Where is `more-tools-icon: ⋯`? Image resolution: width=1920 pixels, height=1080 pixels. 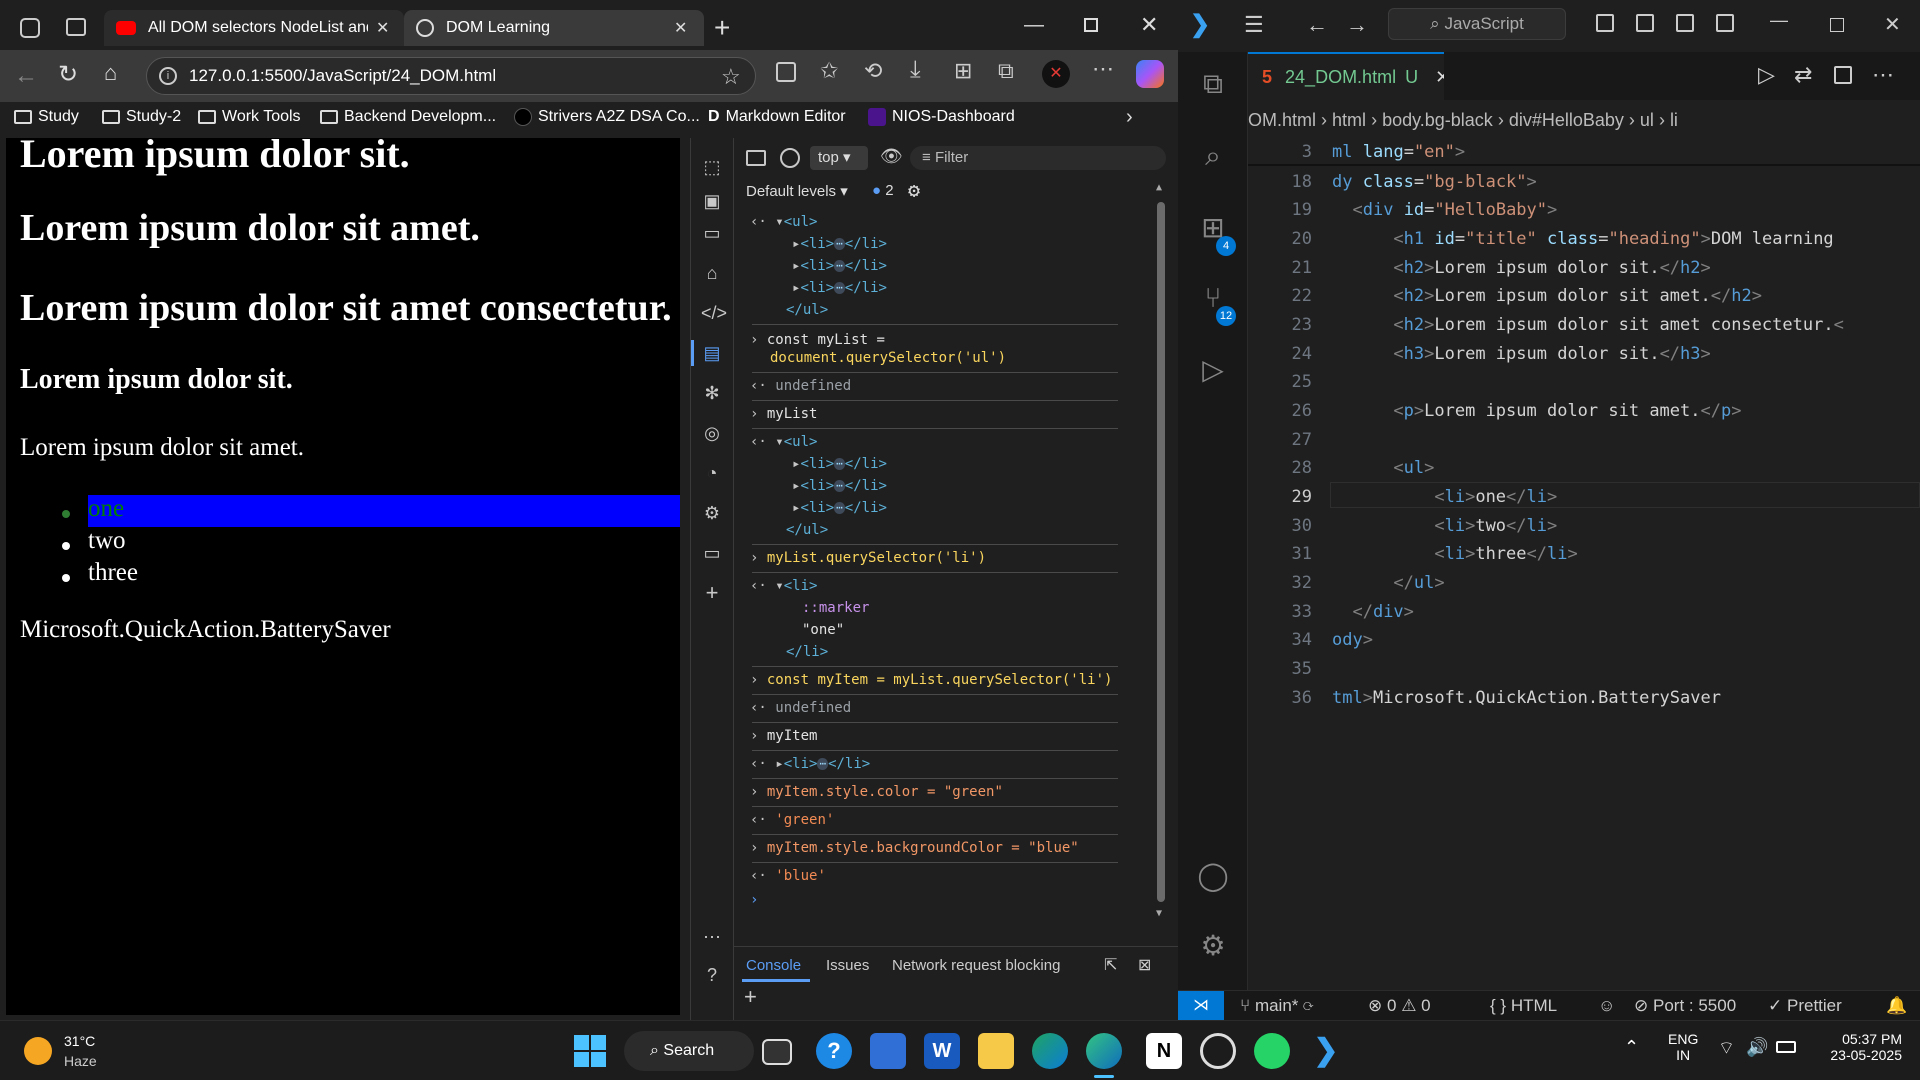 more-tools-icon: ⋯ is located at coordinates (712, 937).